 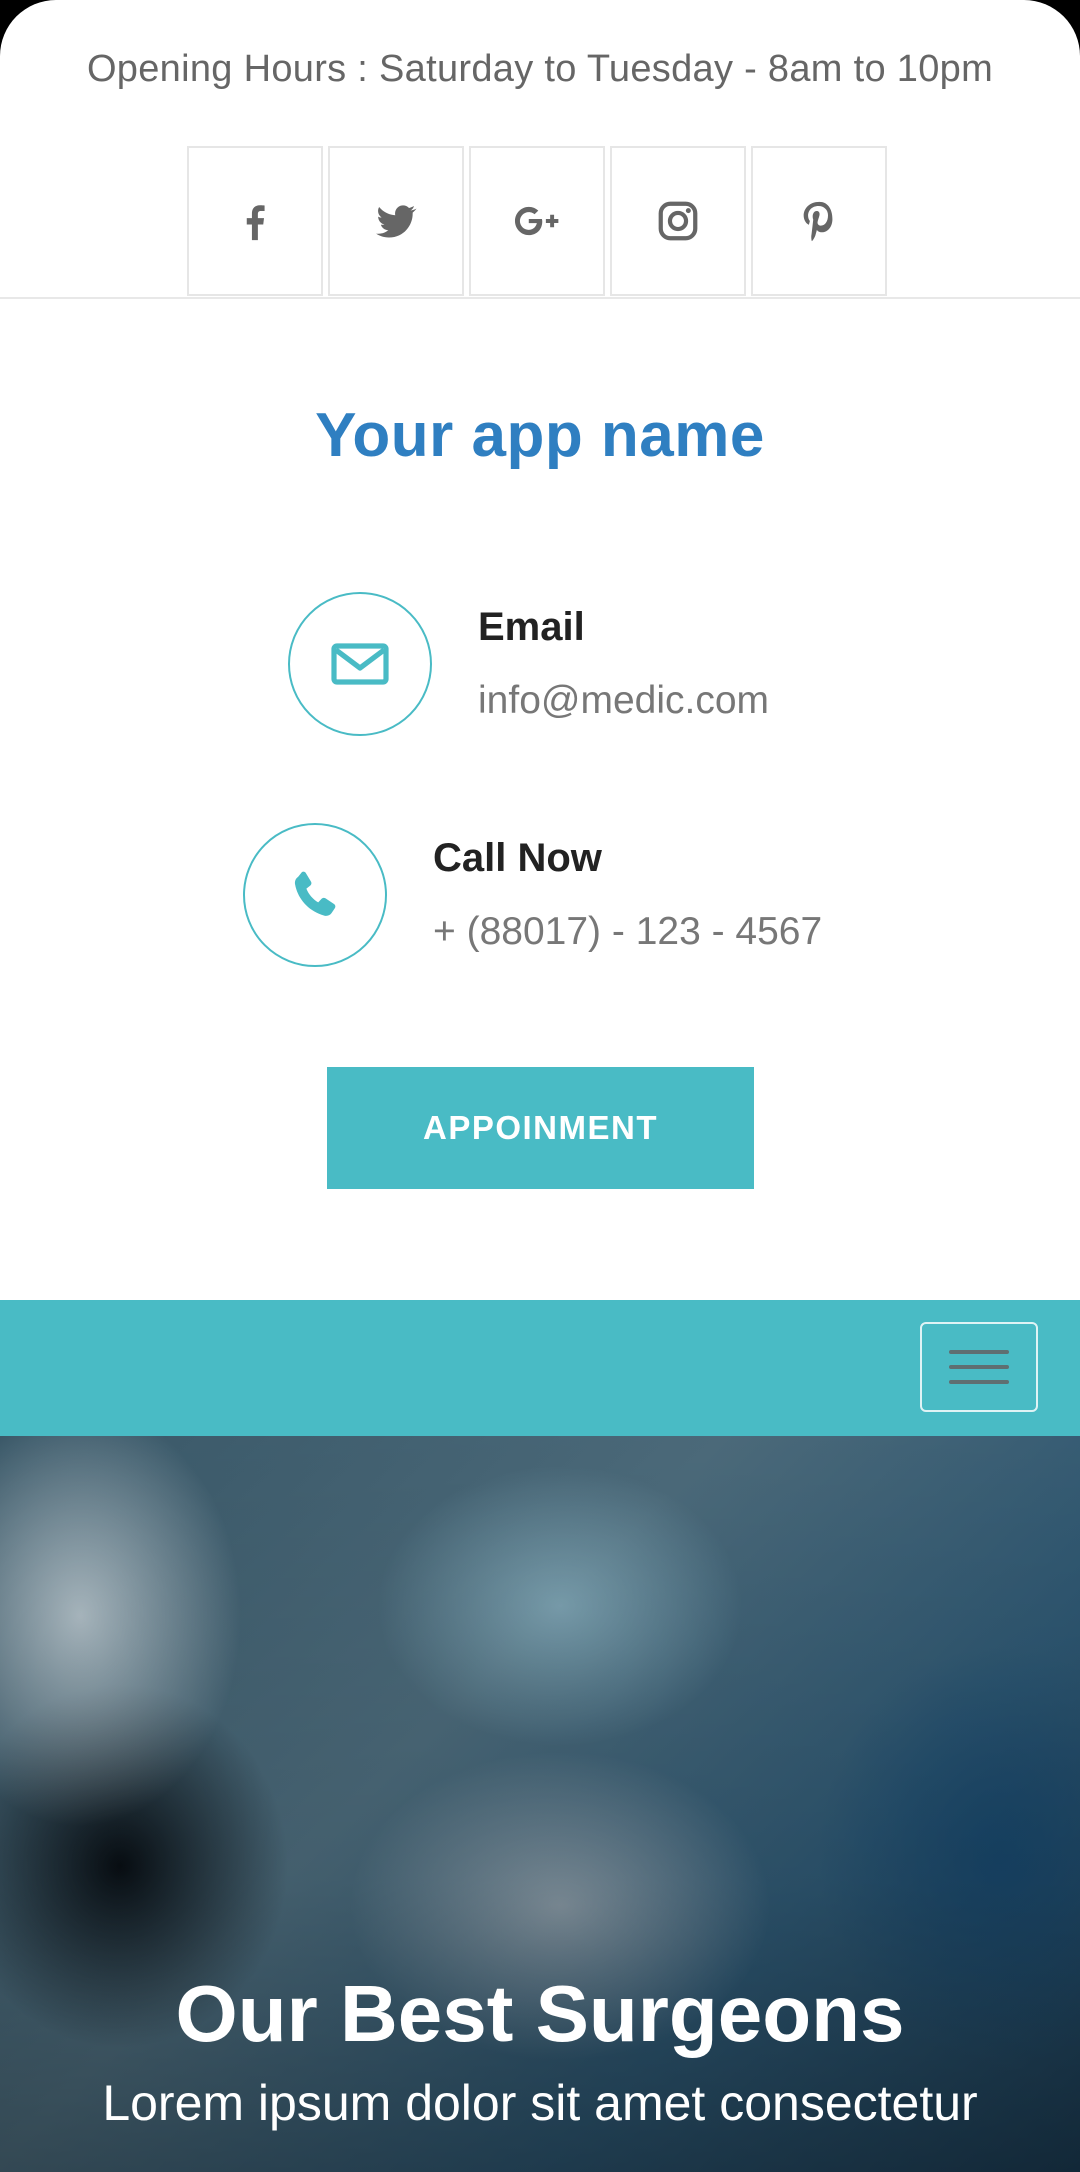 I want to click on pinterest-button, so click(x=819, y=221).